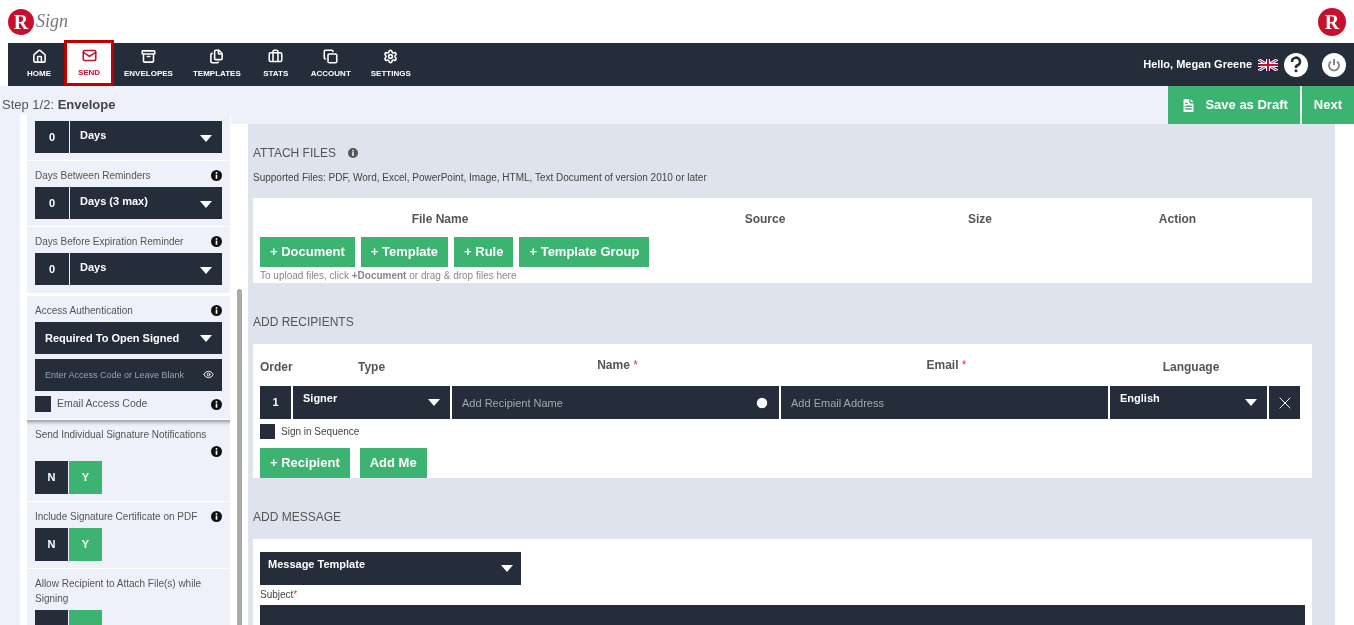  What do you see at coordinates (352, 153) in the screenshot?
I see `info-icon` at bounding box center [352, 153].